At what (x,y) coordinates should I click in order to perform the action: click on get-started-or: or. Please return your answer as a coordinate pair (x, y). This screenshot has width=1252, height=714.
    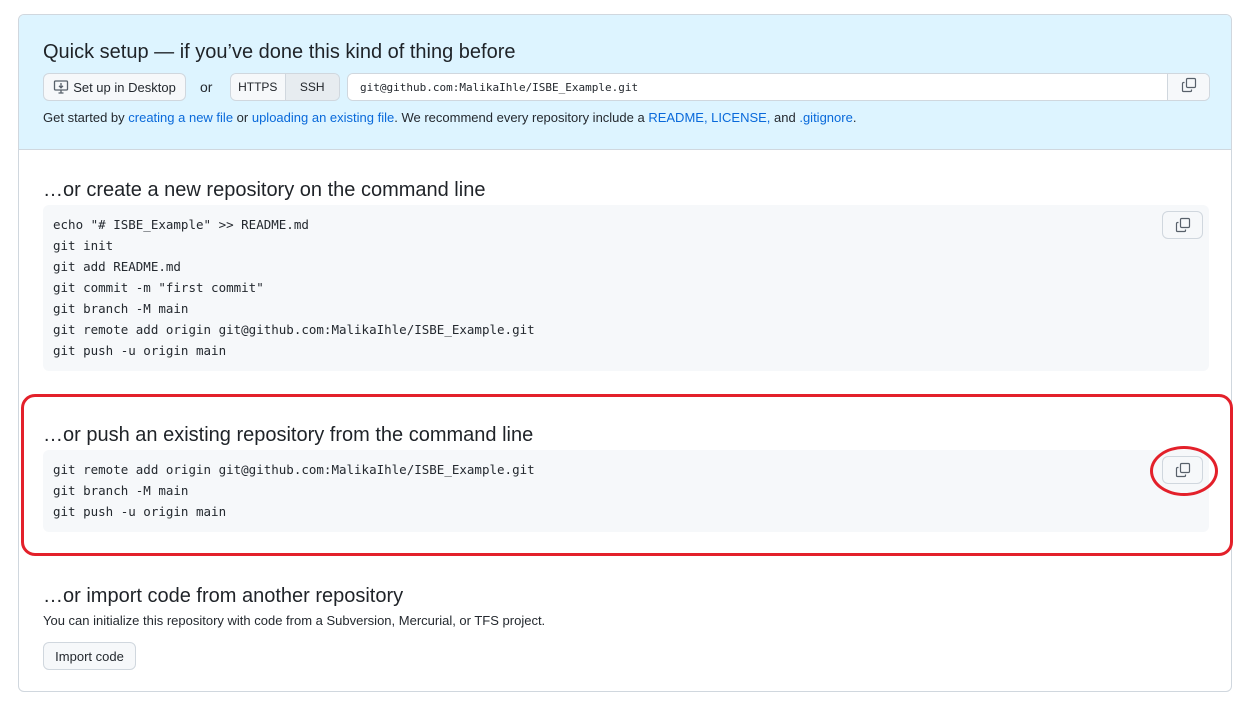
    Looking at the image, I should click on (242, 117).